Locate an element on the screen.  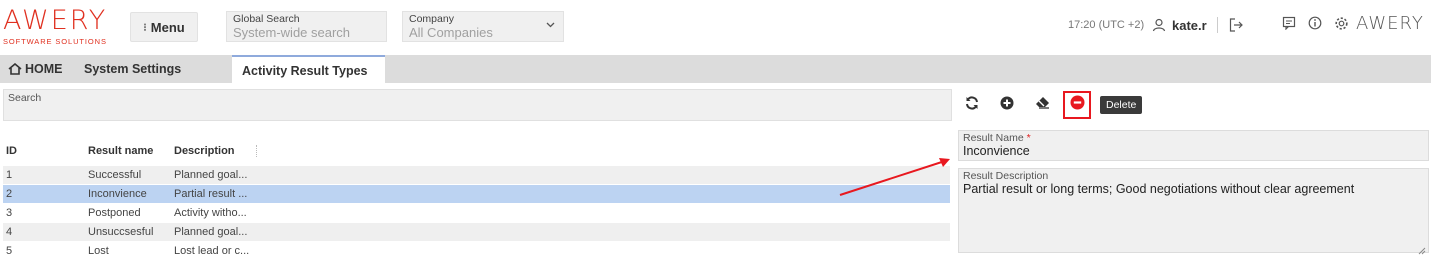
logo-subtitle: SOFTWARE SOLUTIONS is located at coordinates (55, 41).